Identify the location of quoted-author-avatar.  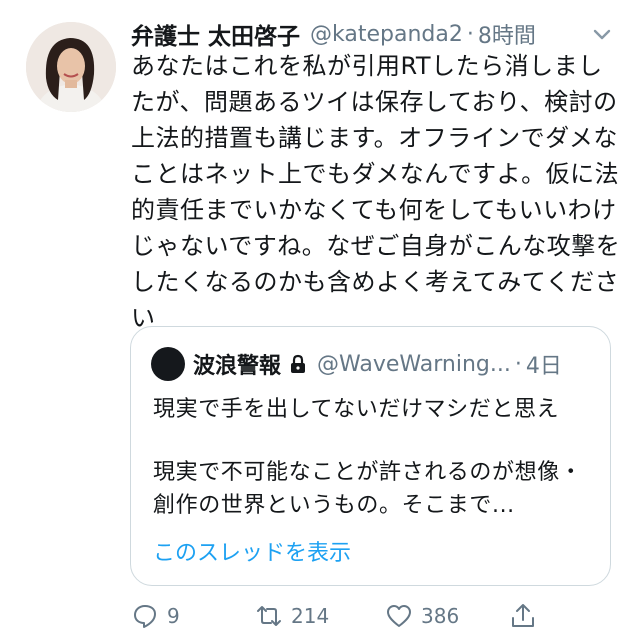
(168, 364).